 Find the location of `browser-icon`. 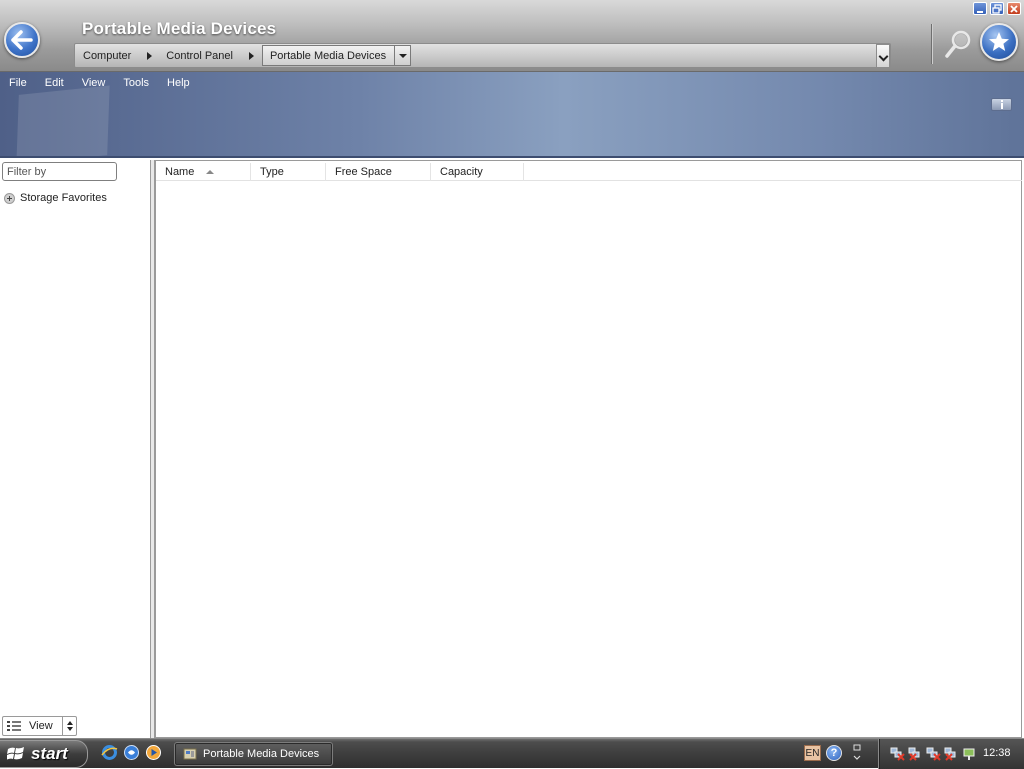

browser-icon is located at coordinates (131, 752).